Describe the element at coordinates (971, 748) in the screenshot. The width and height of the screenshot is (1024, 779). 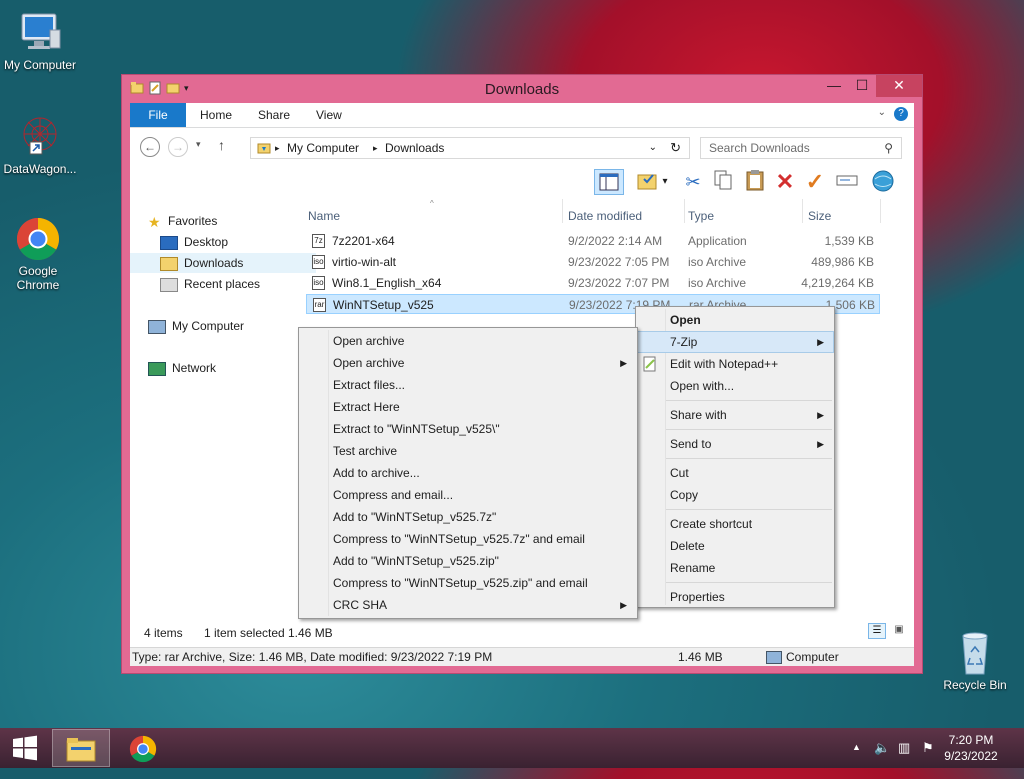
I see `system-clock: 7:20 PM 9/23/2022` at that location.